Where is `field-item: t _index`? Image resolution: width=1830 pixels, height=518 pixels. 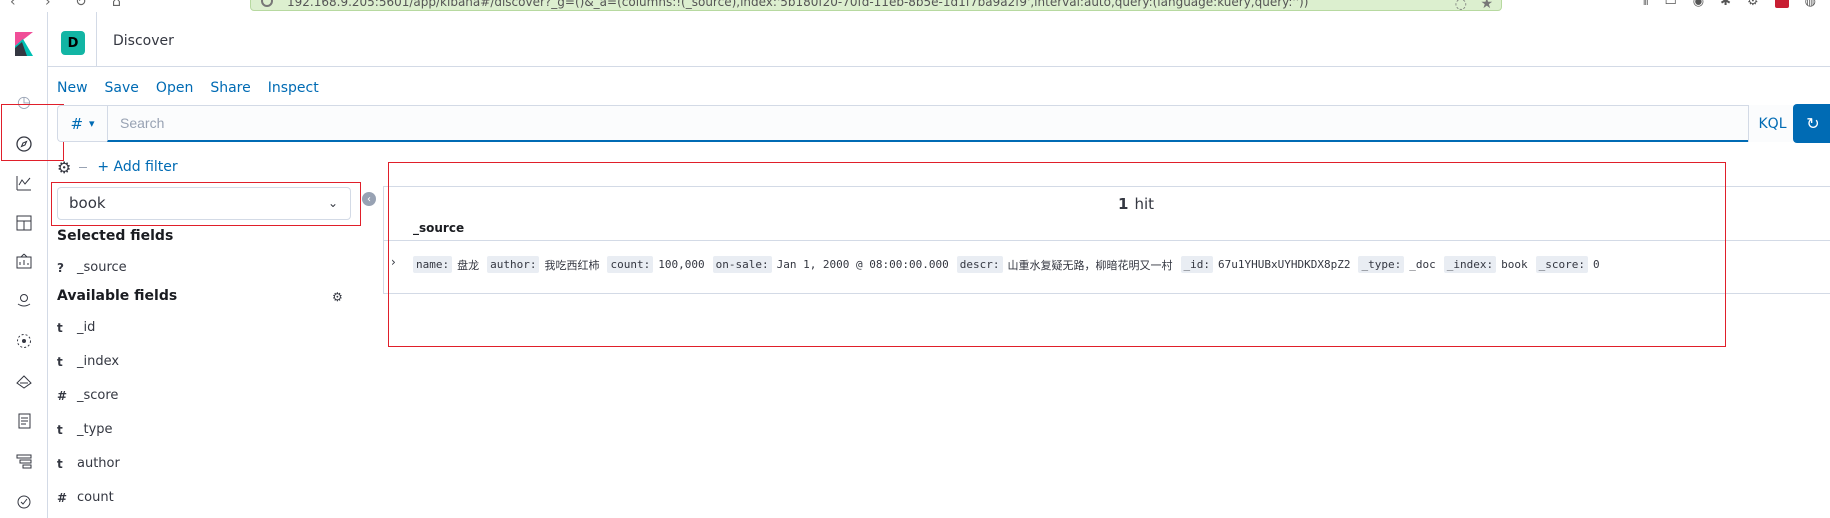
field-item: t _index is located at coordinates (88, 361).